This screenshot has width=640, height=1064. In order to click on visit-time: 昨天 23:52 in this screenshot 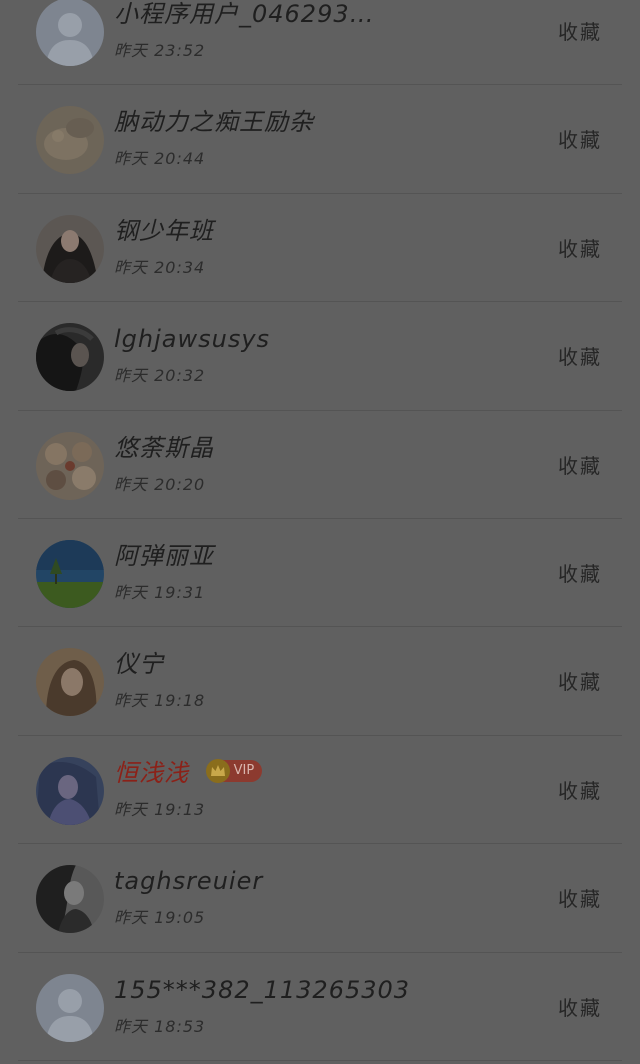, I will do `click(160, 50)`.